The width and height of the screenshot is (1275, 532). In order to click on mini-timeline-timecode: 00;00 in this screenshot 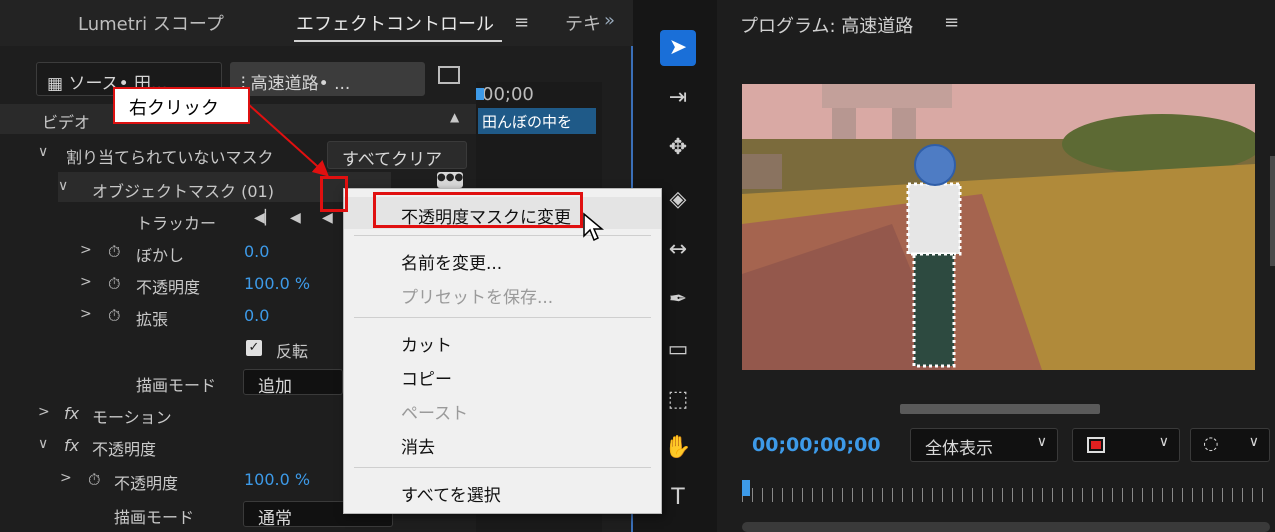, I will do `click(508, 94)`.